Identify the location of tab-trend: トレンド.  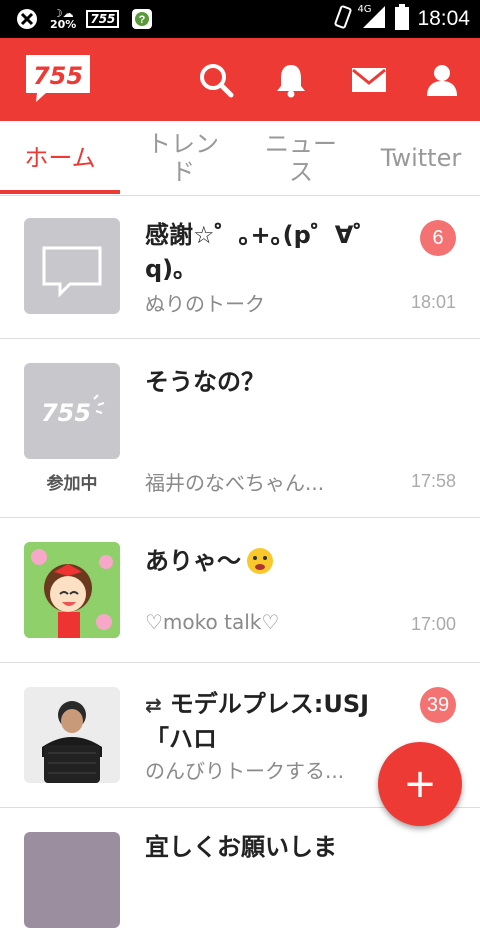
(183, 158).